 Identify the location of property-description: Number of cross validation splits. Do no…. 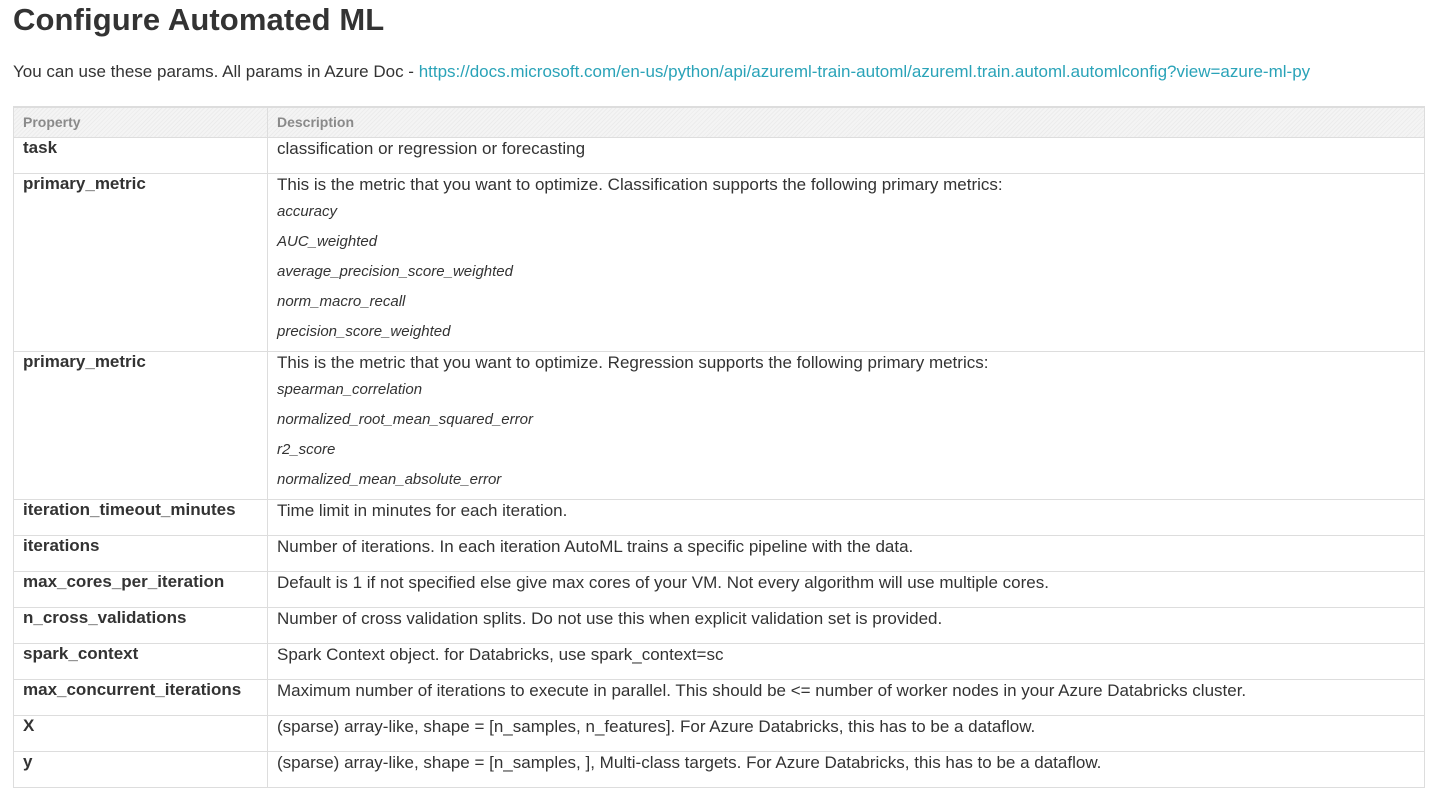
(846, 625).